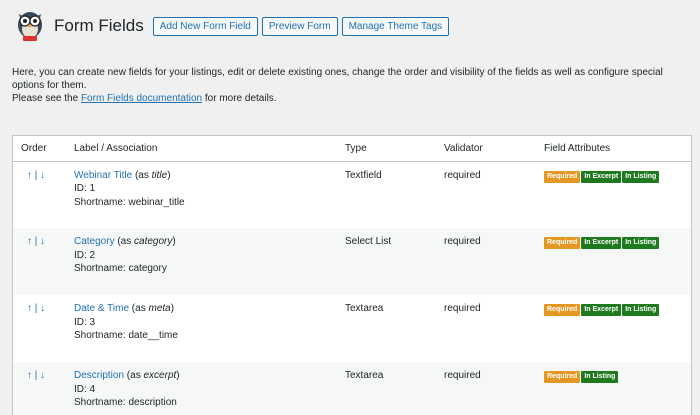  Describe the element at coordinates (120, 268) in the screenshot. I see `field-shortname: Shortname: category` at that location.